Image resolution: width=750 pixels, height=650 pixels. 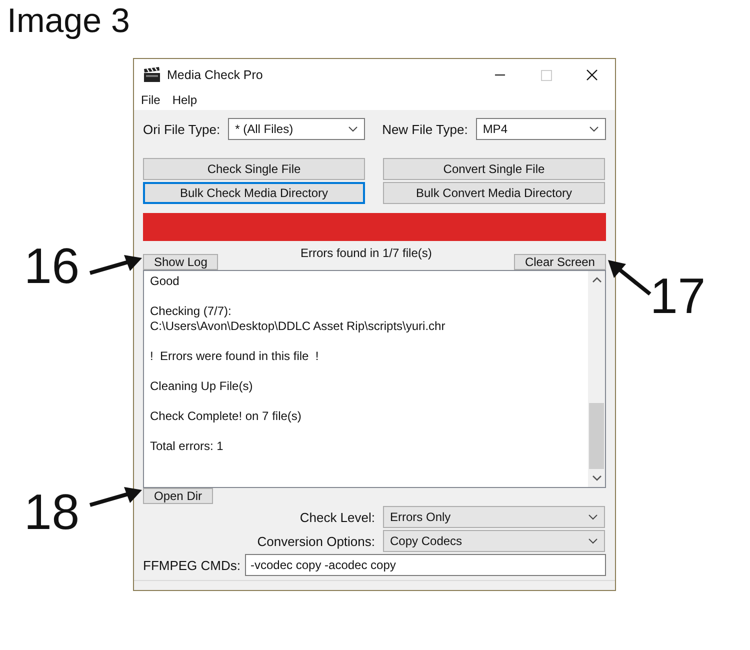 I want to click on show-log-button: Show Log, so click(x=180, y=262).